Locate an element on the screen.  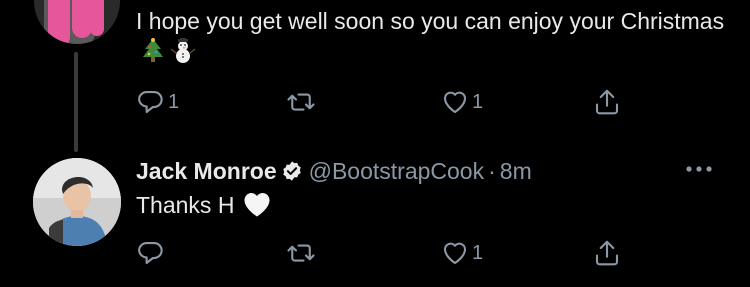
user-handle: @BootstrapCook is located at coordinates (397, 171).